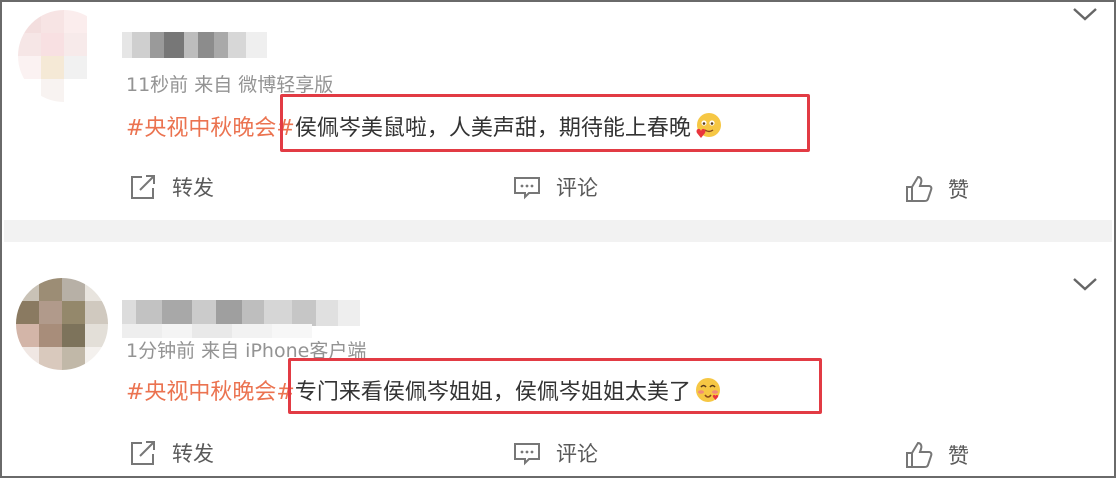 The width and height of the screenshot is (1120, 478). What do you see at coordinates (264, 85) in the screenshot?
I see `post-source: 来自 微博轻享版` at bounding box center [264, 85].